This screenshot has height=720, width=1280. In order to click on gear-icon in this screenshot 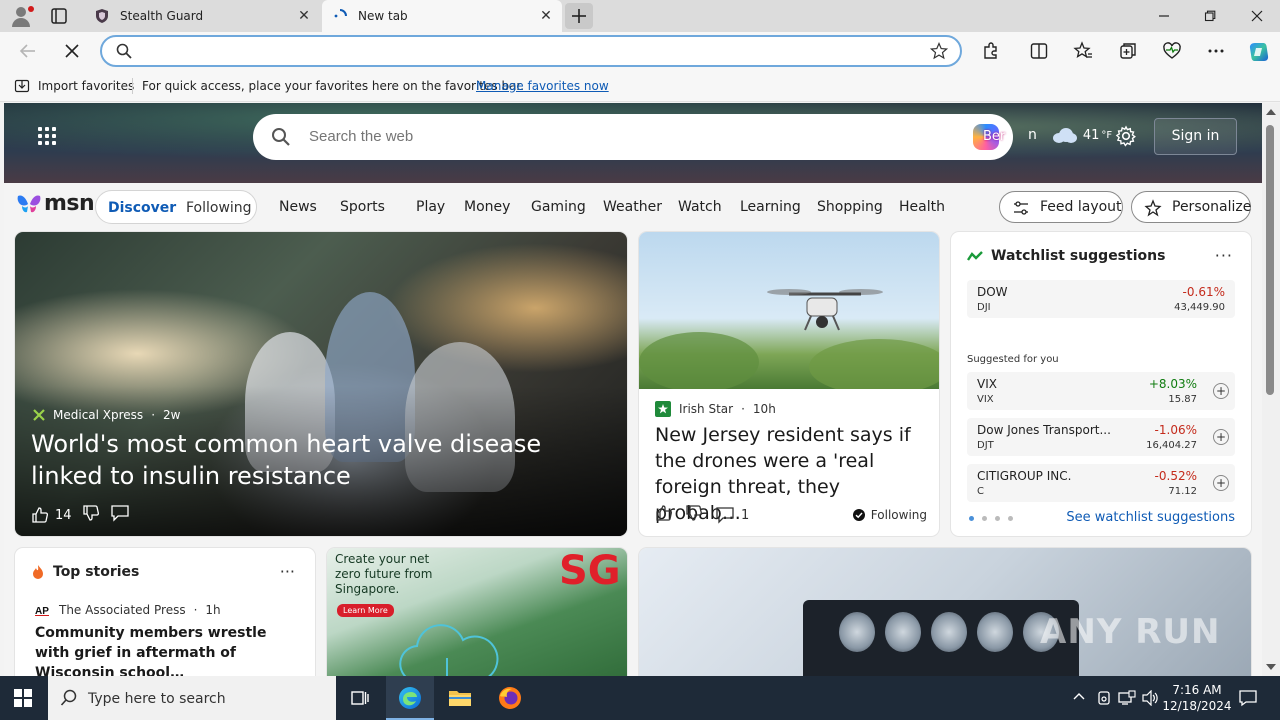, I will do `click(1126, 137)`.